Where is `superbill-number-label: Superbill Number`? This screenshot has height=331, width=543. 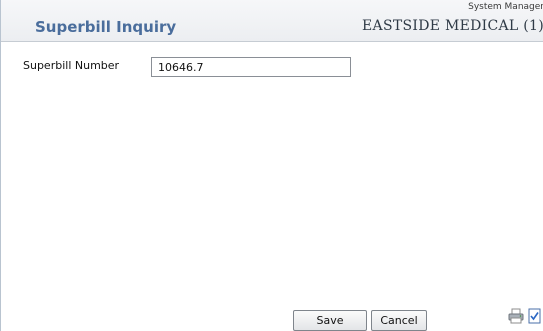
superbill-number-label: Superbill Number is located at coordinates (71, 65).